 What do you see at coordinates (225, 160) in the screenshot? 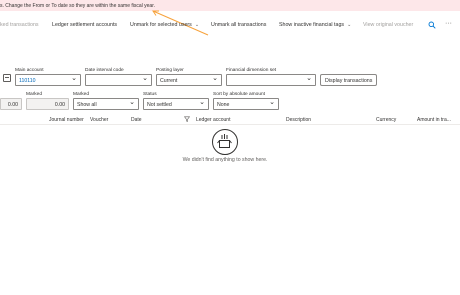
I see `empty-state-message: We didn't find anything to show here.` at bounding box center [225, 160].